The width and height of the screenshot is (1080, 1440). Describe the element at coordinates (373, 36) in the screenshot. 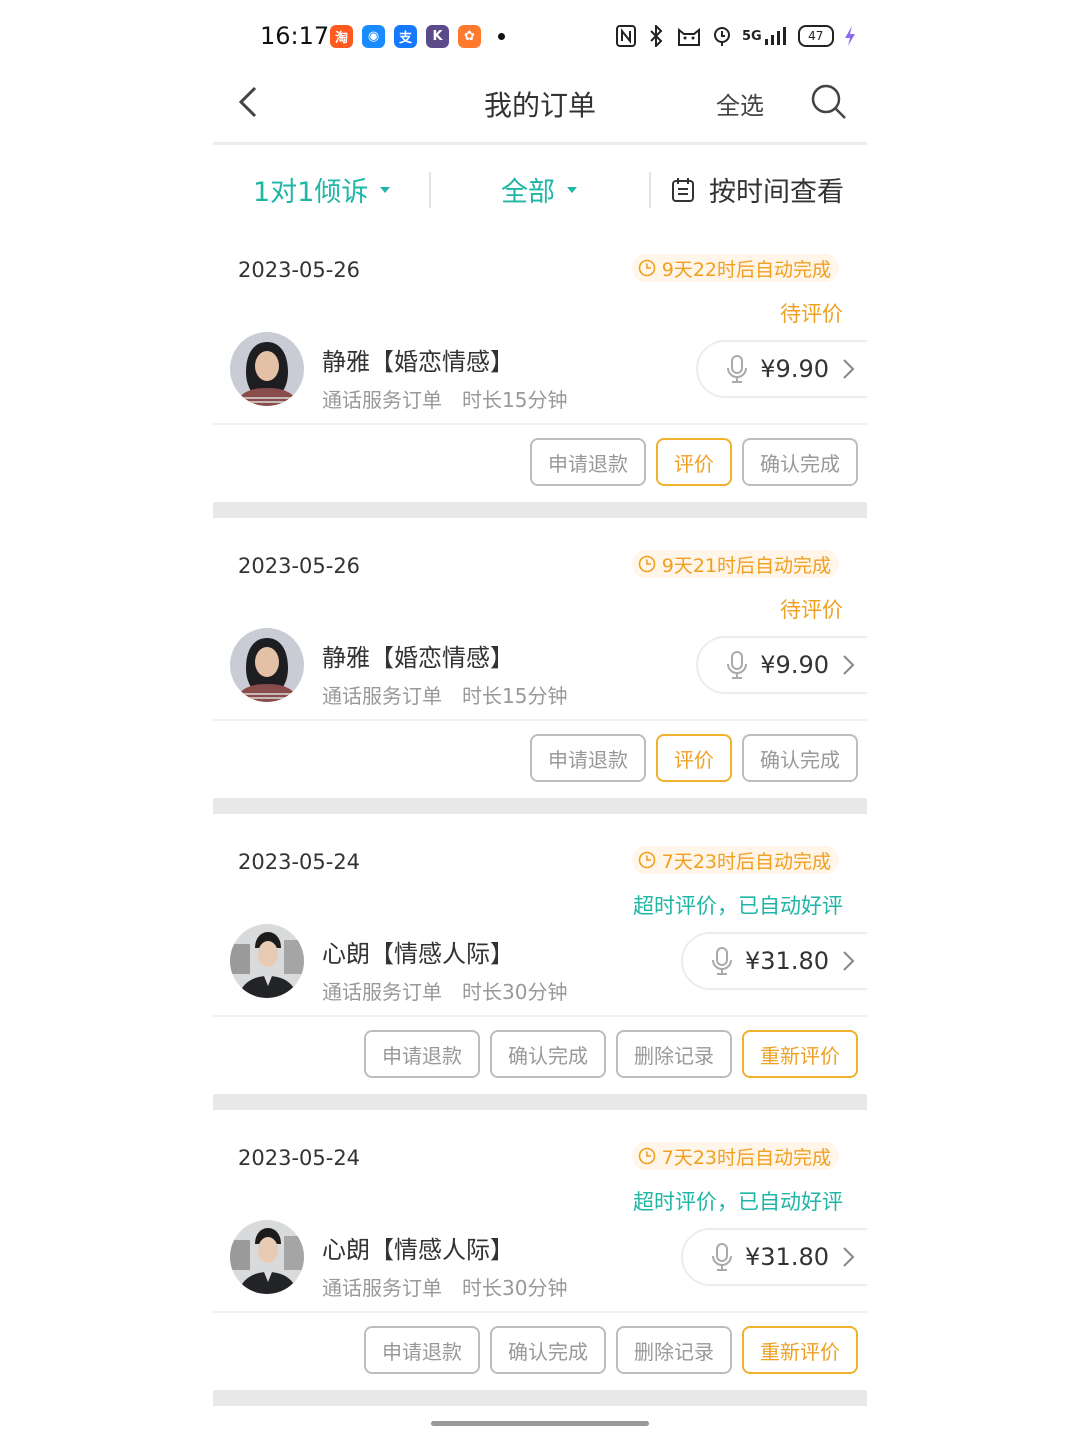

I see `qq-icon: ◉` at that location.